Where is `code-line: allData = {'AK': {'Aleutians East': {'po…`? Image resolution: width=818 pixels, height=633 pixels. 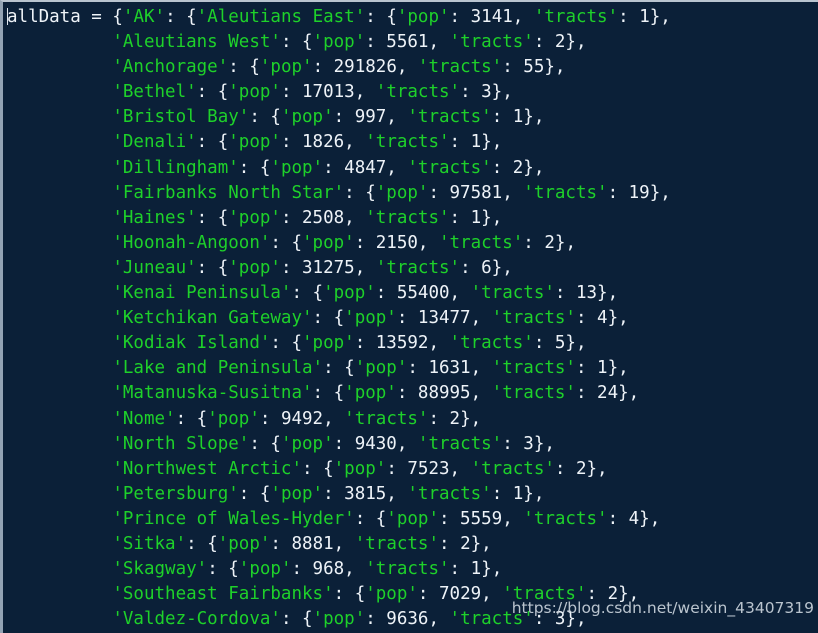 code-line: allData = {'AK': {'Aleutians East': {'po… is located at coordinates (339, 17).